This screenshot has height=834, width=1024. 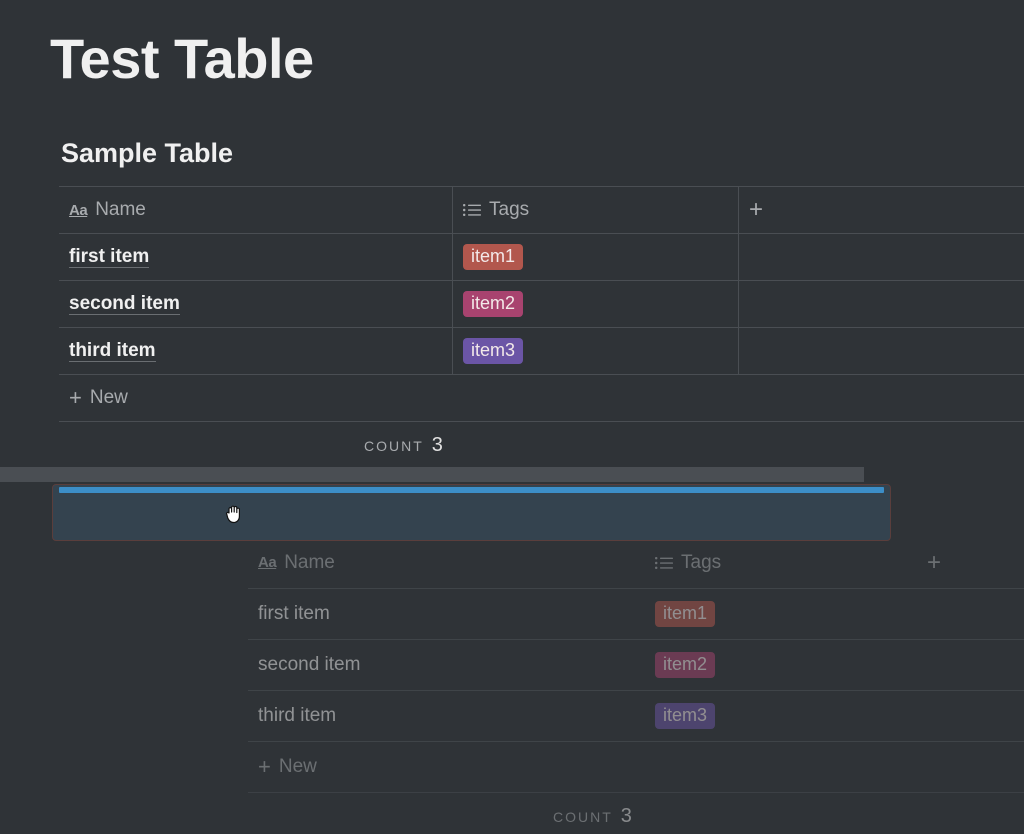 What do you see at coordinates (471, 512) in the screenshot?
I see `drop-target-highlight` at bounding box center [471, 512].